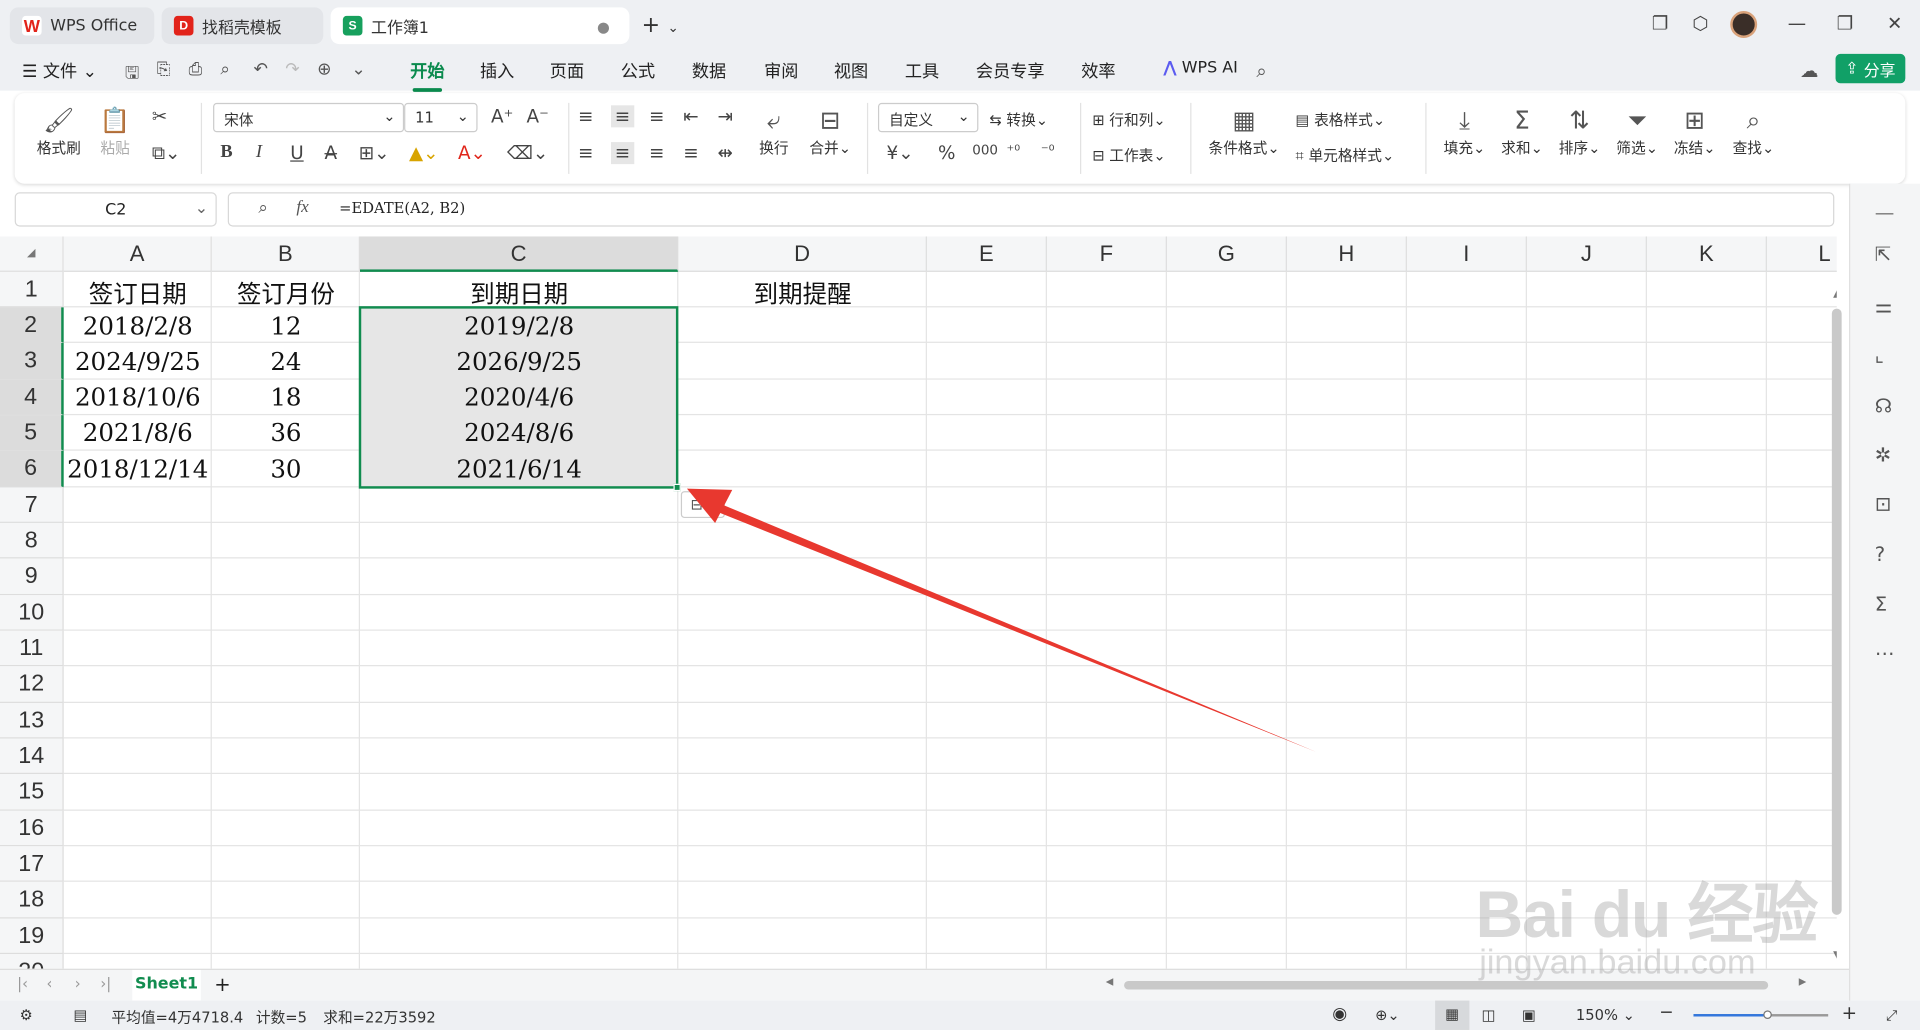  What do you see at coordinates (773, 130) in the screenshot?
I see `wrap-text-button: ⤶ 换行` at bounding box center [773, 130].